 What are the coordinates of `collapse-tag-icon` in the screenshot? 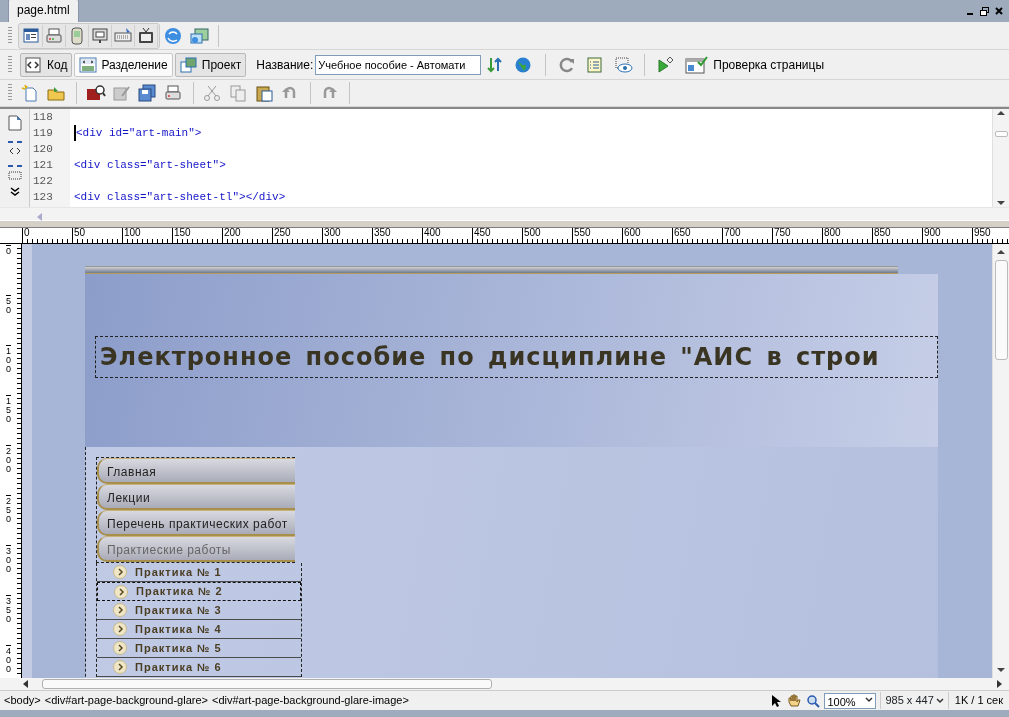 It's located at (14, 148).